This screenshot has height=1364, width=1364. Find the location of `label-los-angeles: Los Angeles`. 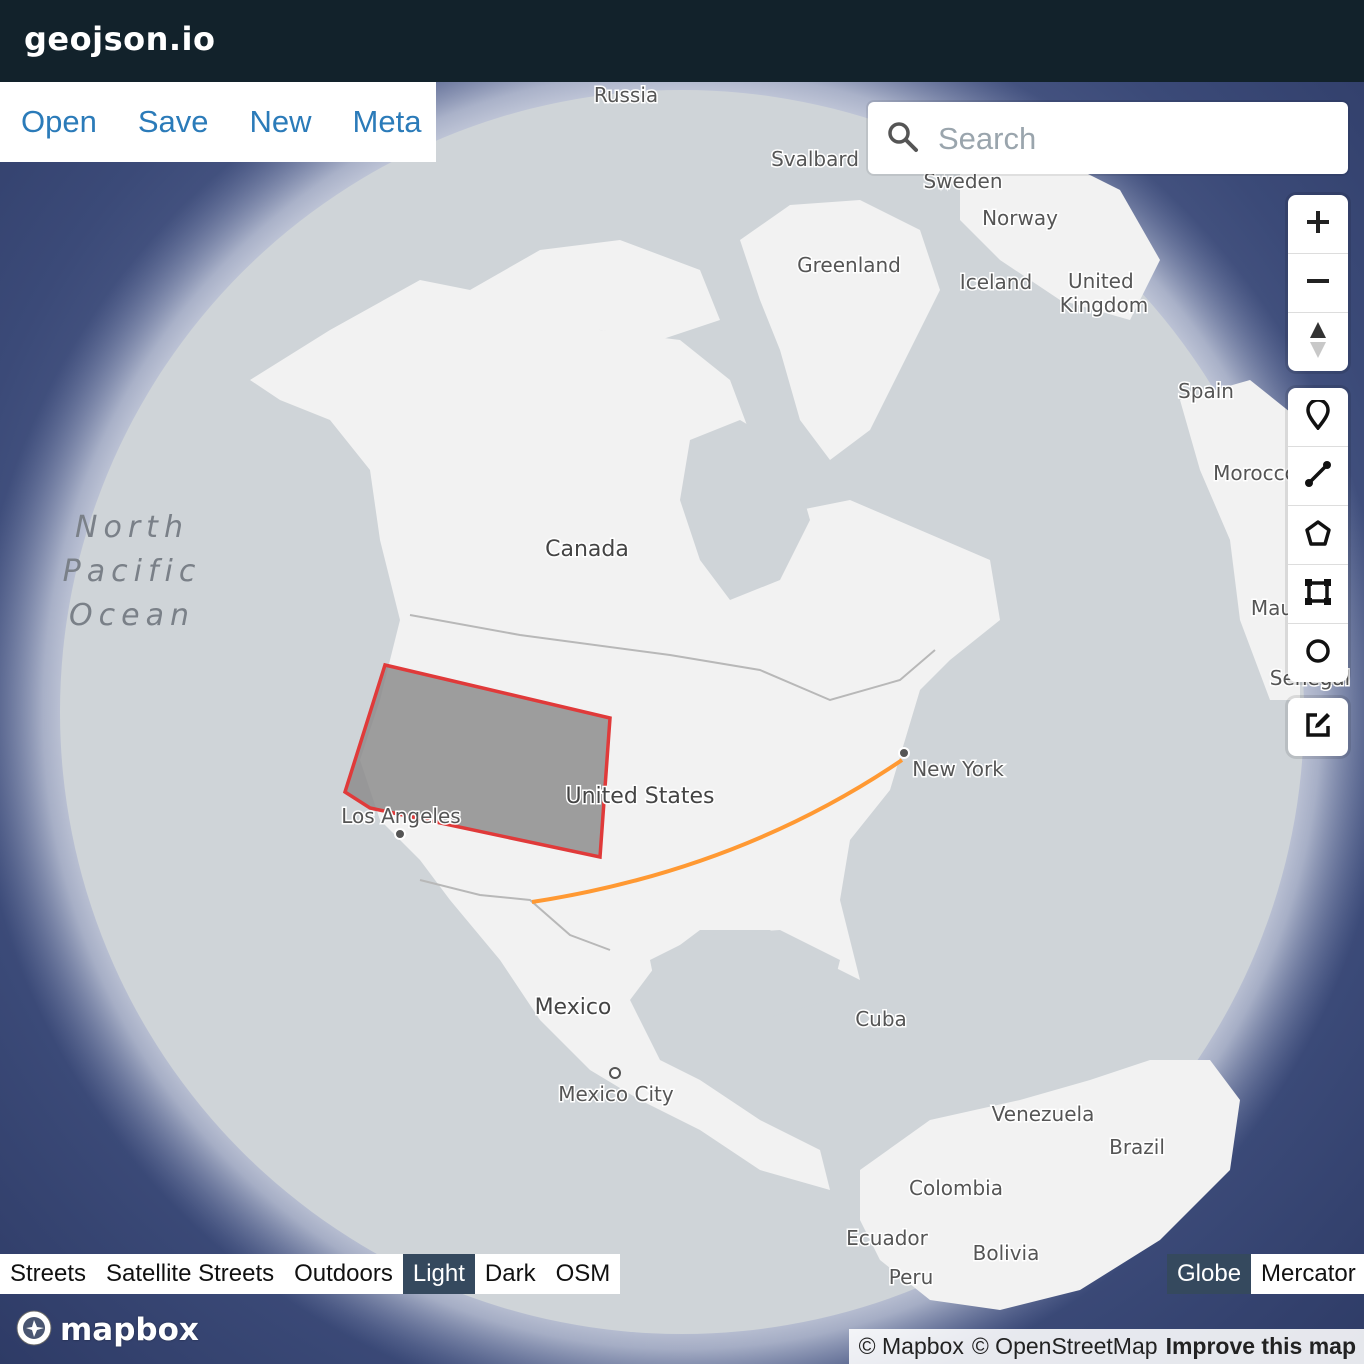

label-los-angeles: Los Angeles is located at coordinates (400, 816).